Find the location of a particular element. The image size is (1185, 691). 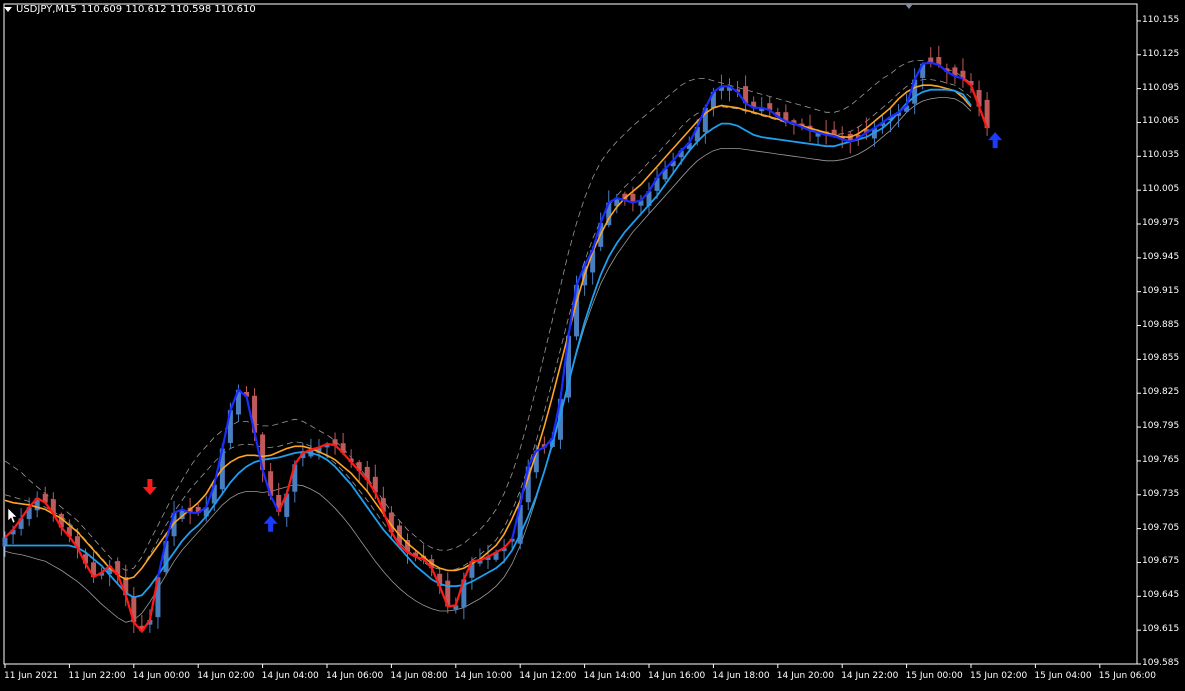

trend-segment-red is located at coordinates (395, 525).